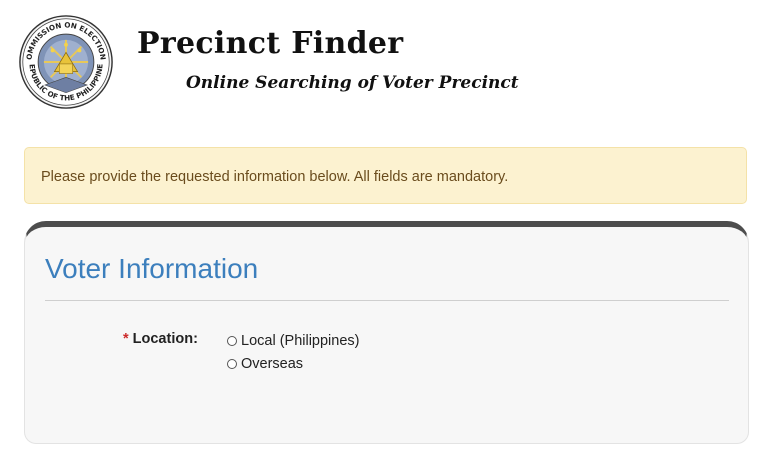 The height and width of the screenshot is (471, 780). What do you see at coordinates (126, 339) in the screenshot?
I see `required-asterisk: *` at bounding box center [126, 339].